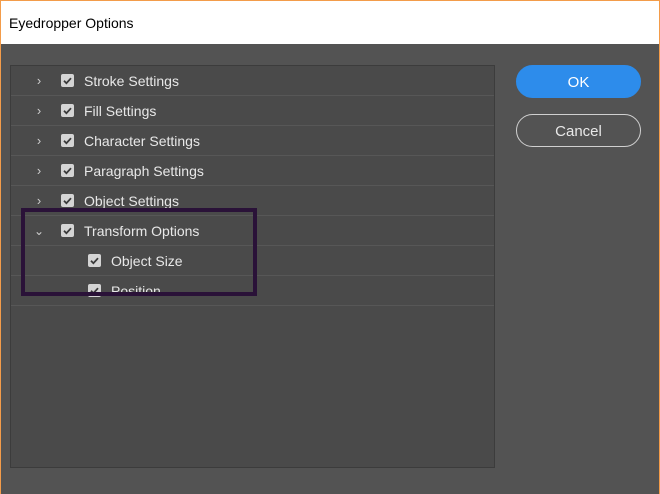 The height and width of the screenshot is (494, 660). What do you see at coordinates (252, 291) in the screenshot?
I see `tree-subitem-position: Position` at bounding box center [252, 291].